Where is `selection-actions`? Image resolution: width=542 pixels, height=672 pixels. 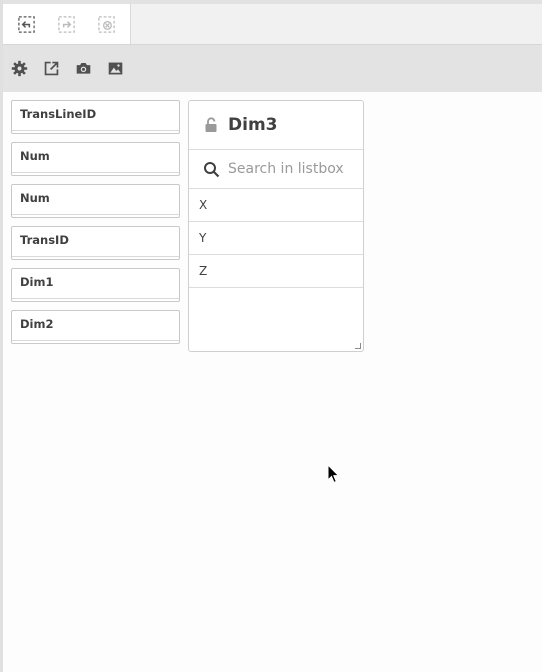
selection-actions is located at coordinates (67, 24).